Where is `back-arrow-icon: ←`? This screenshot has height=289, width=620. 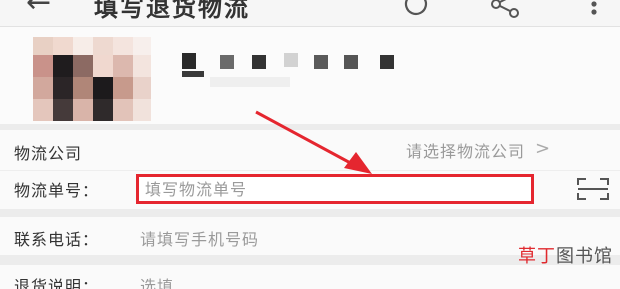 back-arrow-icon: ← is located at coordinates (38, 9).